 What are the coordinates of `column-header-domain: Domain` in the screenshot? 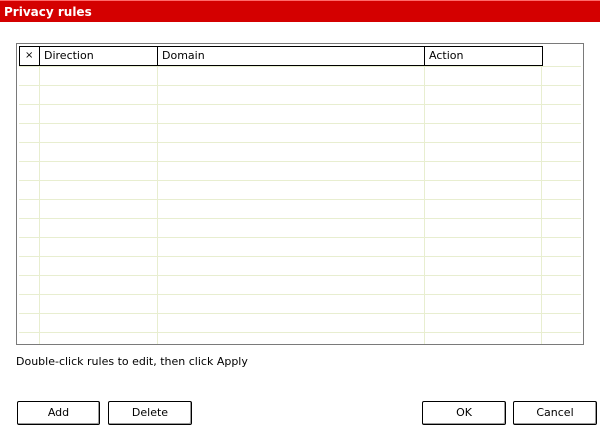 It's located at (291, 56).